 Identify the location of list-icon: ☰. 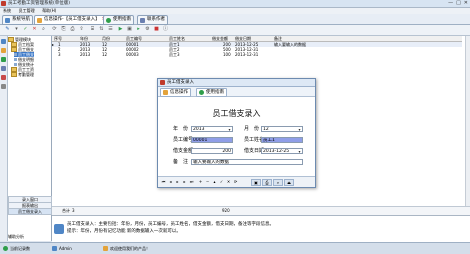
(110, 29).